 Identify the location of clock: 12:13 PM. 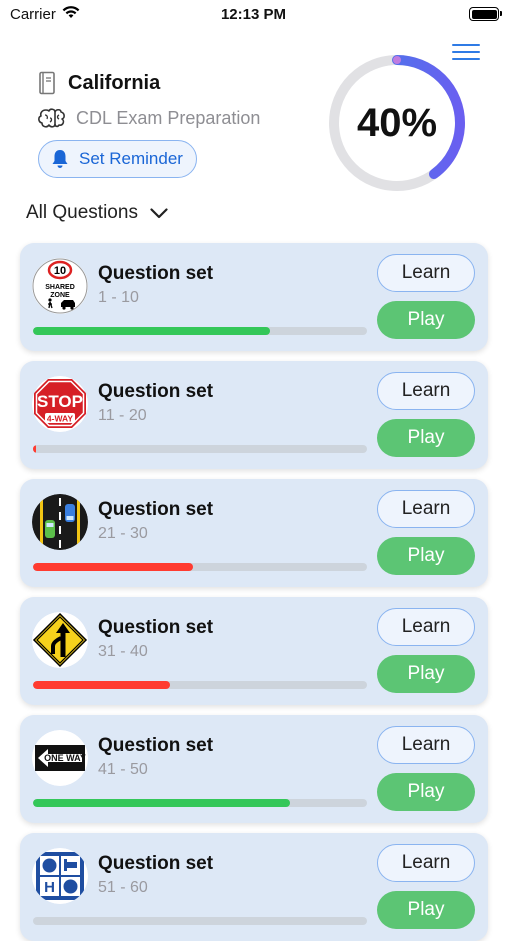
(253, 14).